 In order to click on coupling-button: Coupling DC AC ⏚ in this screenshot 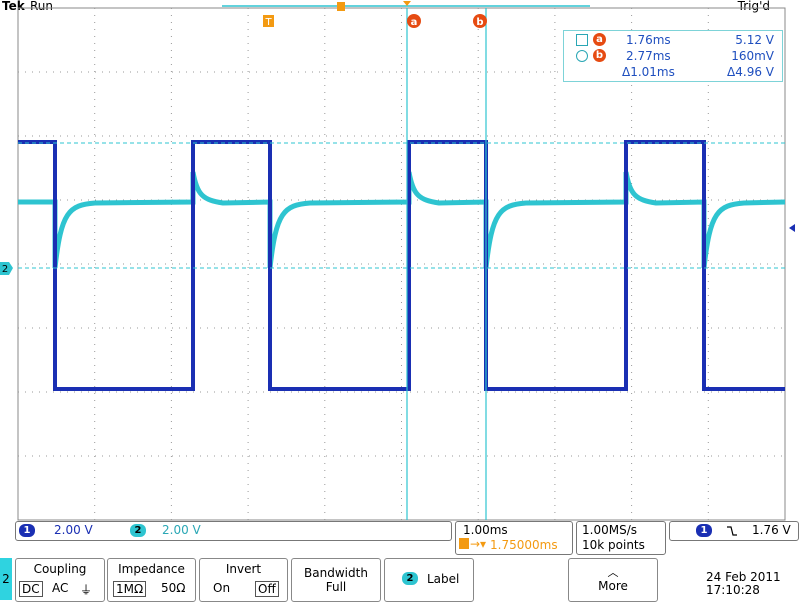, I will do `click(60, 580)`.